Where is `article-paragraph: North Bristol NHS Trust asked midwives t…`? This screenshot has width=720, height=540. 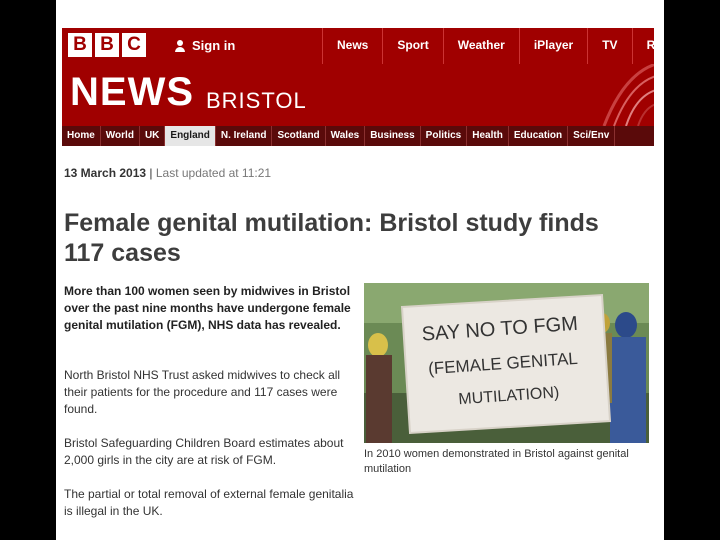 article-paragraph: North Bristol NHS Trust asked midwives t… is located at coordinates (202, 392).